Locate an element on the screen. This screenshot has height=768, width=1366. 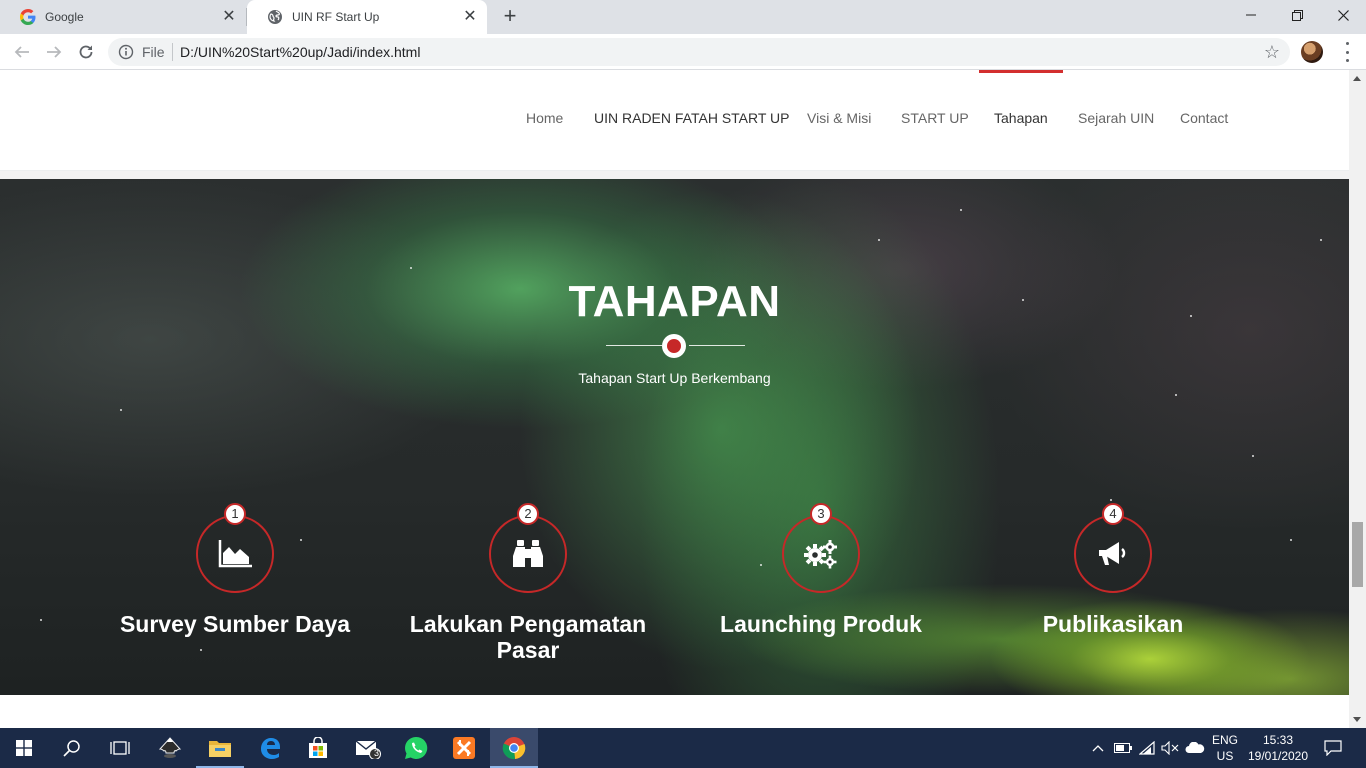
input-language-indicator: ENG US is located at coordinates (1225, 748).